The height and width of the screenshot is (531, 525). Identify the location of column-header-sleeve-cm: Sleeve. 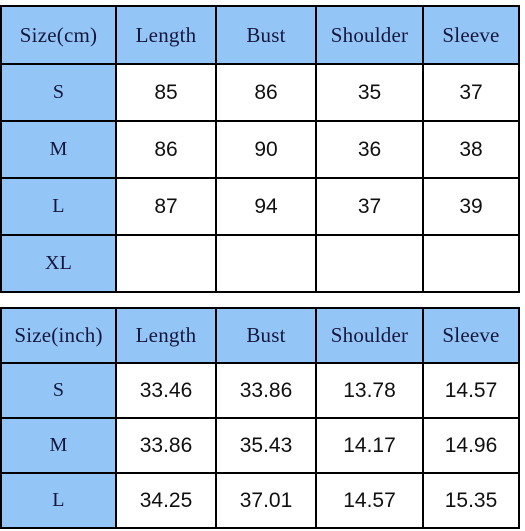
(471, 35).